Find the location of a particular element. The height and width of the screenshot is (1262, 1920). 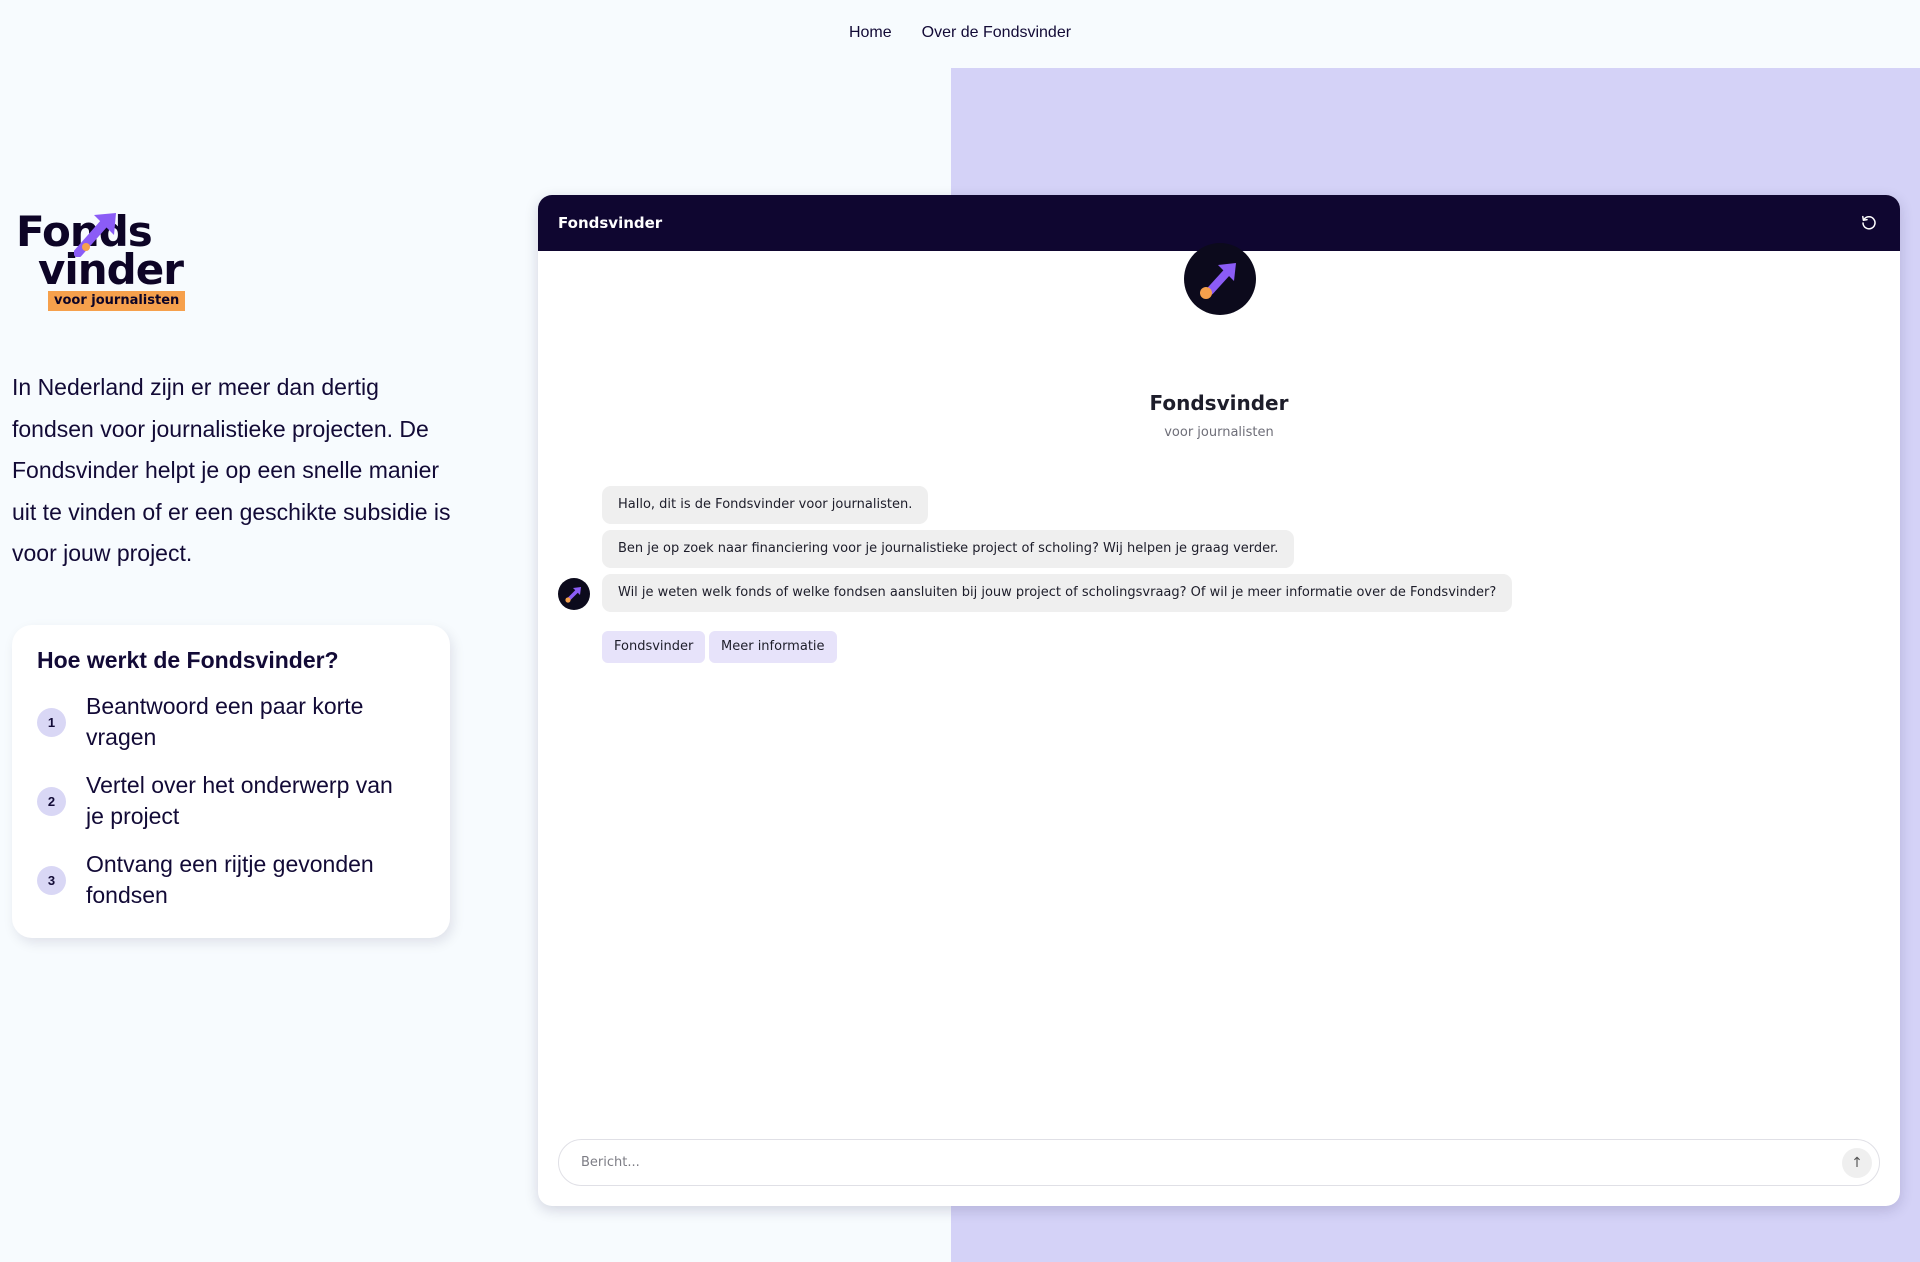

bot-message-avatar is located at coordinates (574, 594).